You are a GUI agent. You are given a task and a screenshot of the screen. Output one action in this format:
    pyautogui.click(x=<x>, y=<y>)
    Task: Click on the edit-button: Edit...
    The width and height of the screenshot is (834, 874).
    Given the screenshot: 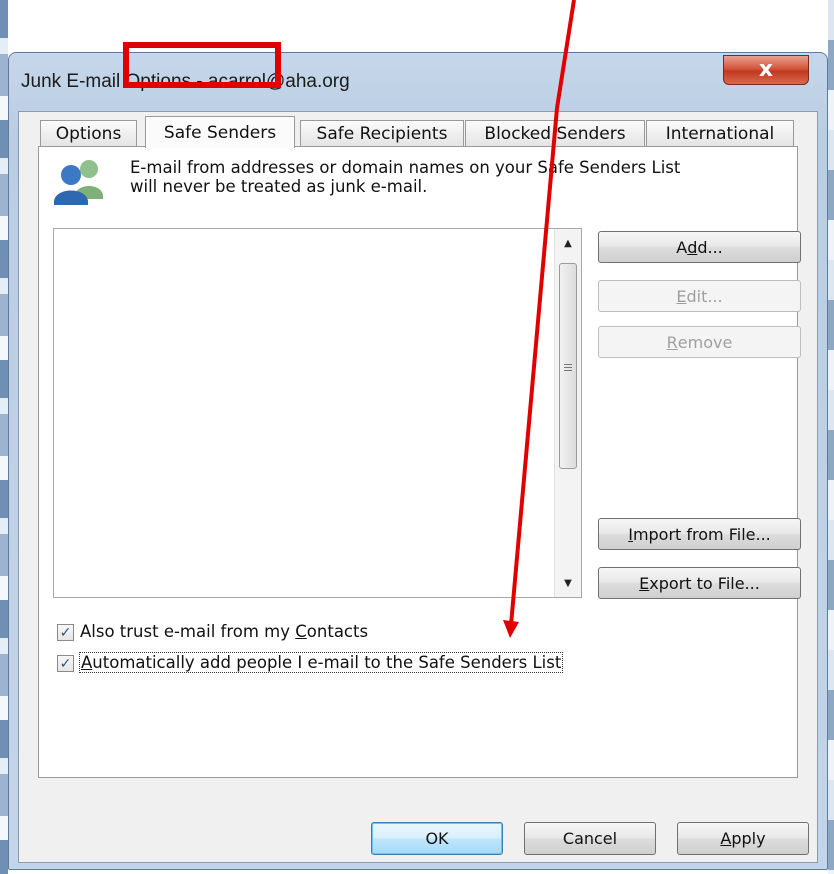 What is the action you would take?
    pyautogui.click(x=699, y=296)
    